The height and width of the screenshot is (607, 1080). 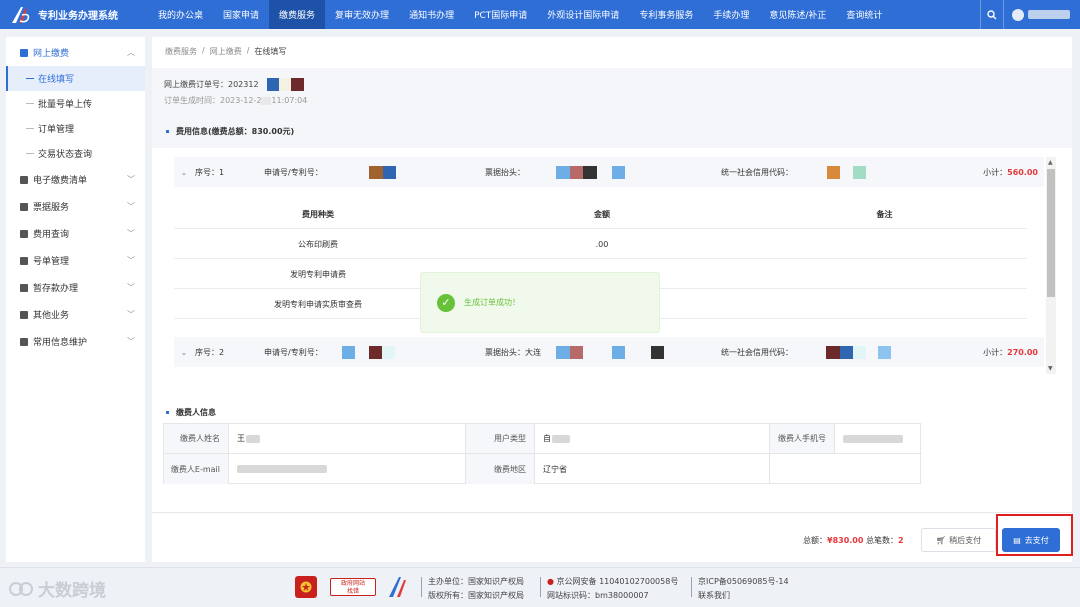 I want to click on toast-message: 生成订单成功！, so click(x=492, y=302).